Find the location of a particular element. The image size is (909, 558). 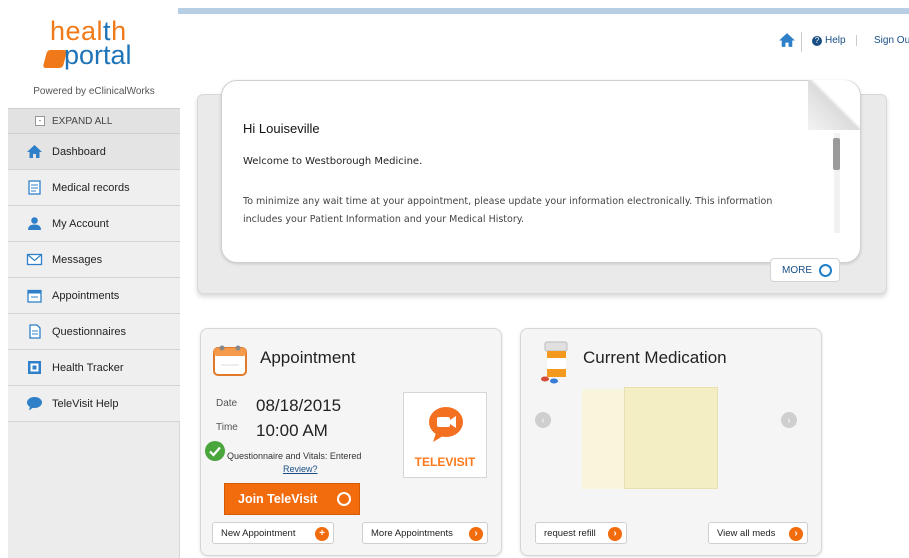

more-appointments-button: More Appointments › is located at coordinates (425, 533).